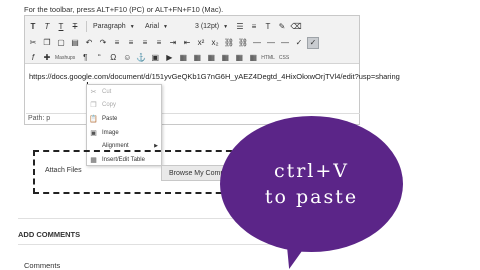 This screenshot has width=480, height=270. I want to click on context-menu-copy: ❐ Copy, so click(124, 106).